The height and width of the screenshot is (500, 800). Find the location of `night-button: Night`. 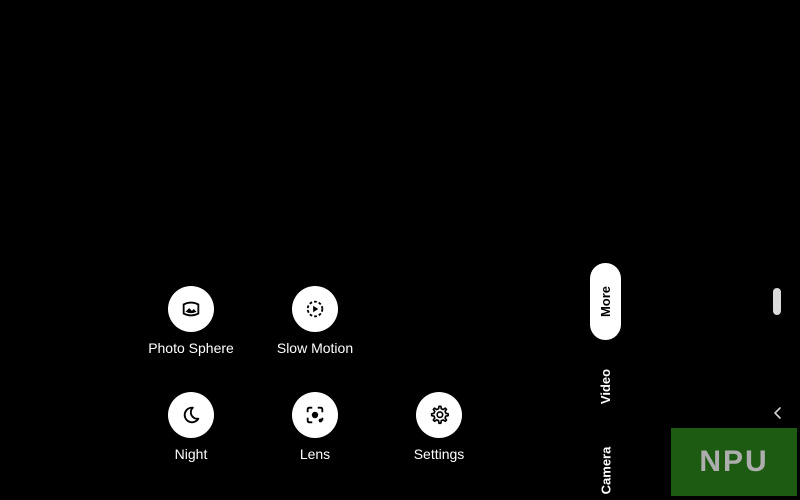

night-button: Night is located at coordinates (191, 427).